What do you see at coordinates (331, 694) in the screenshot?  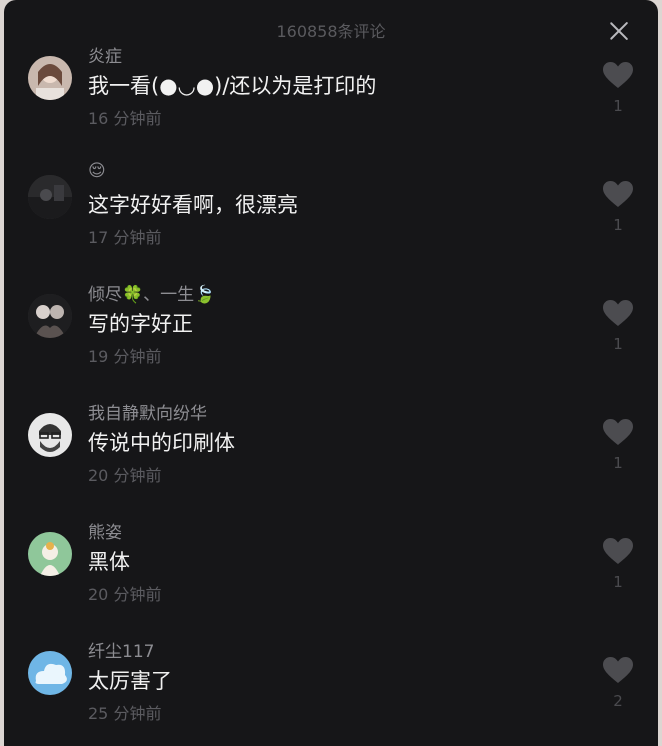 I see `comment-item: 纤尘117 太厉害了 25 分钟前 2` at bounding box center [331, 694].